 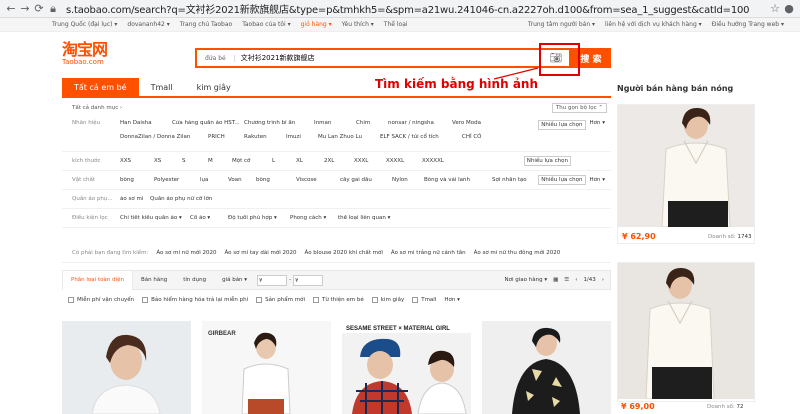 I want to click on filter-option: XXXL, so click(x=370, y=161).